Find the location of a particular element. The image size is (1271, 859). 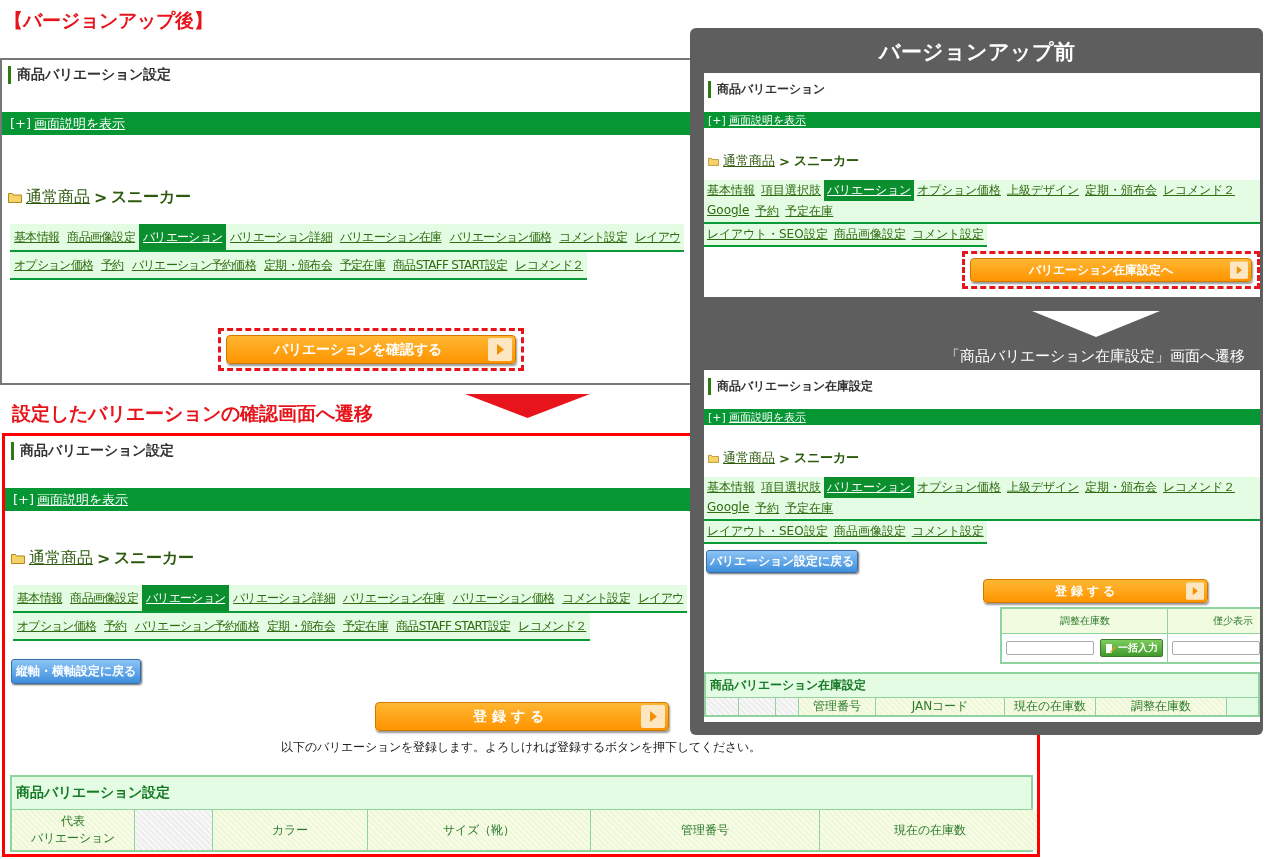

column-header: 管理番号 is located at coordinates (705, 830).